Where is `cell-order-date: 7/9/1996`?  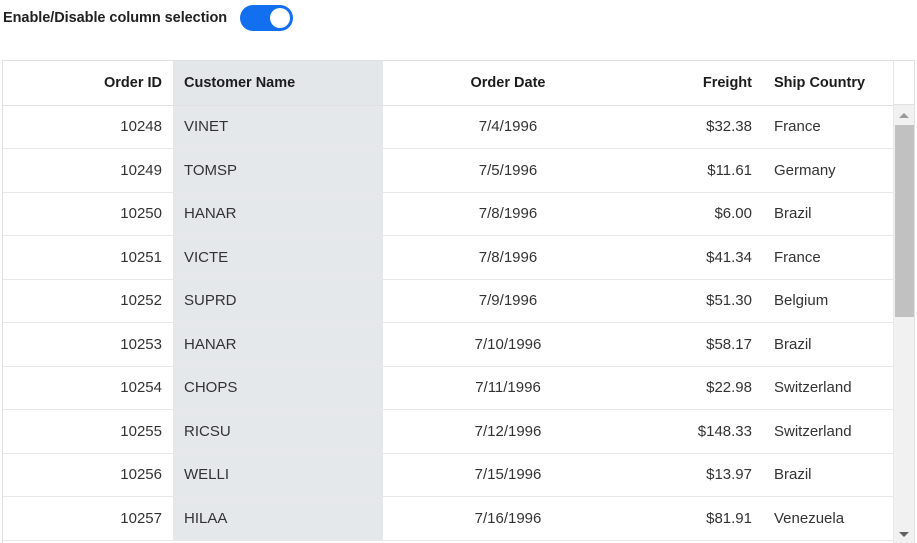
cell-order-date: 7/9/1996 is located at coordinates (508, 301).